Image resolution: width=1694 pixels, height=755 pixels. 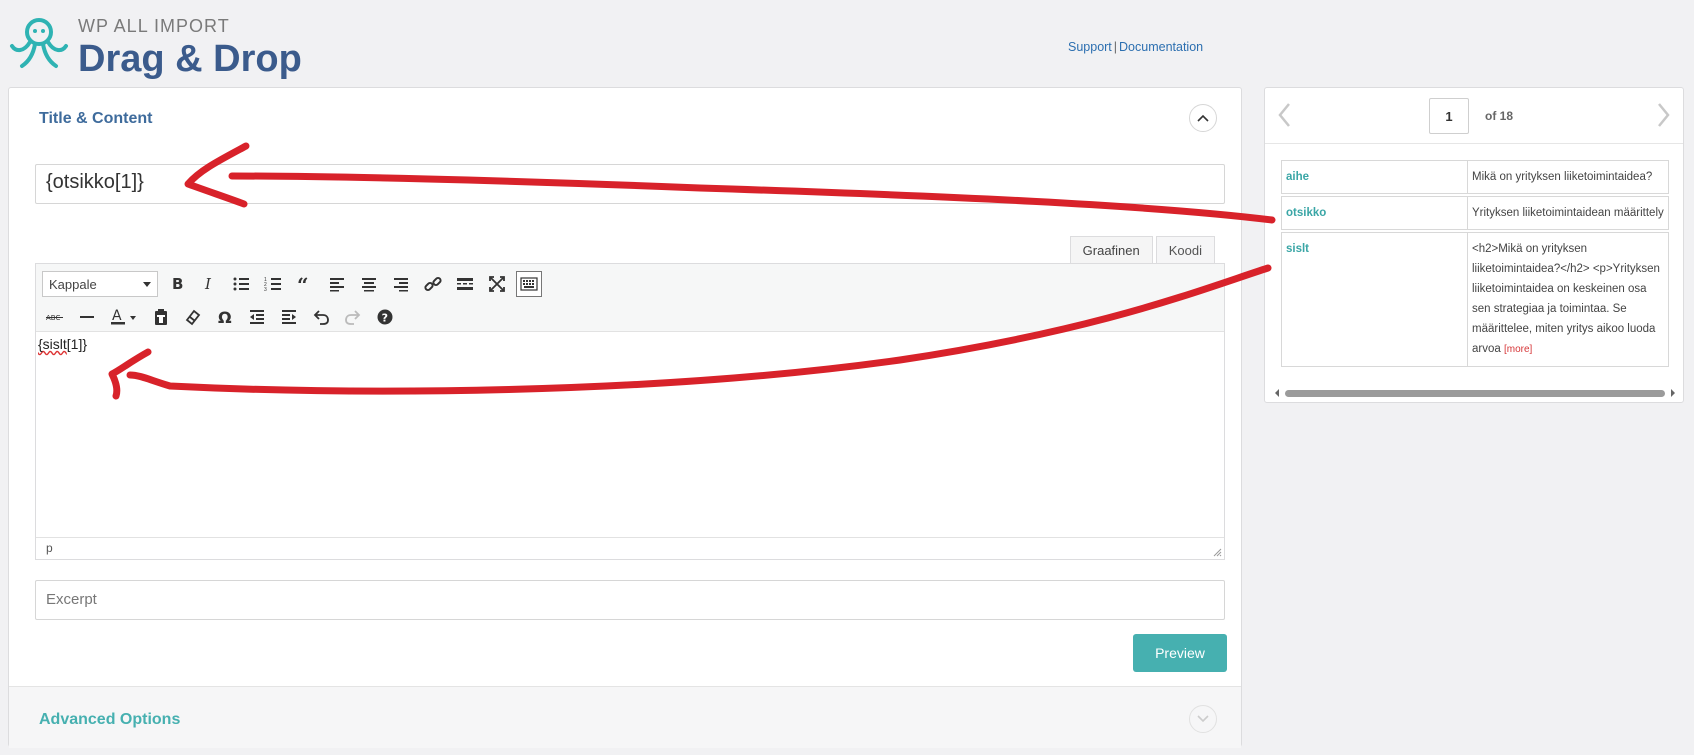 I want to click on toolbar-toggle-button, so click(x=529, y=284).